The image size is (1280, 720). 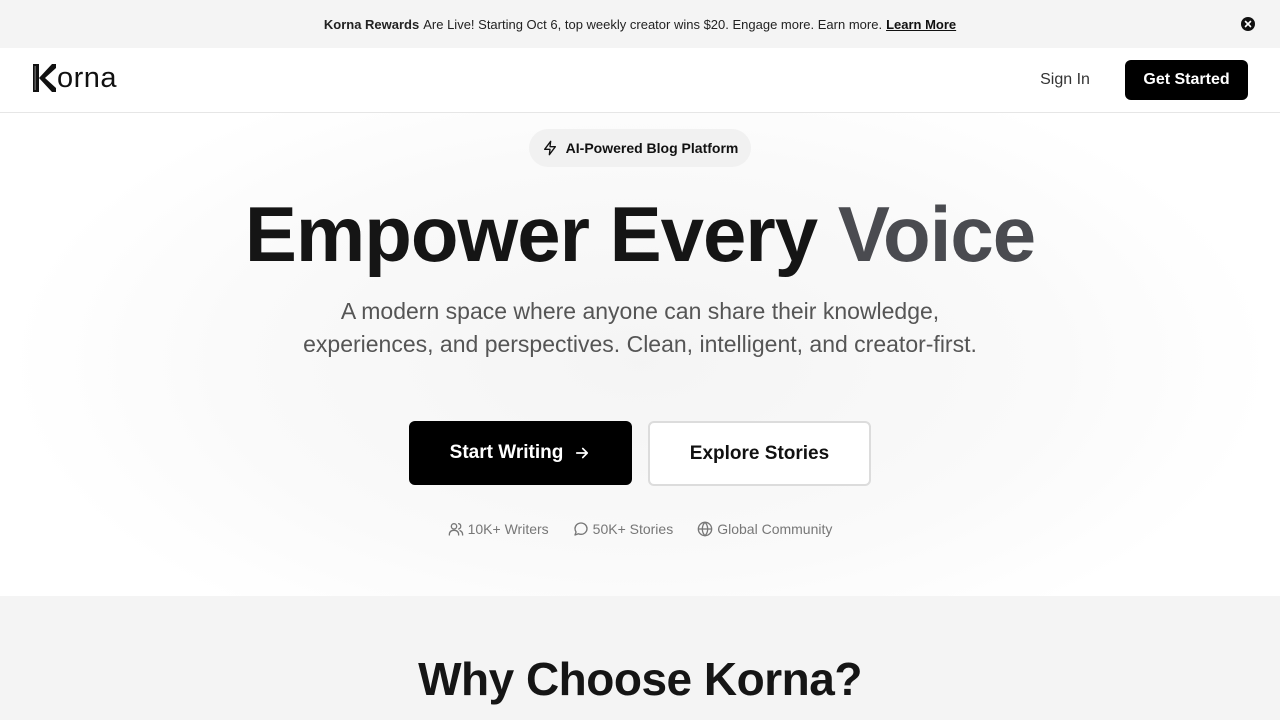 What do you see at coordinates (921, 24) in the screenshot?
I see `learn-more-link: Learn More` at bounding box center [921, 24].